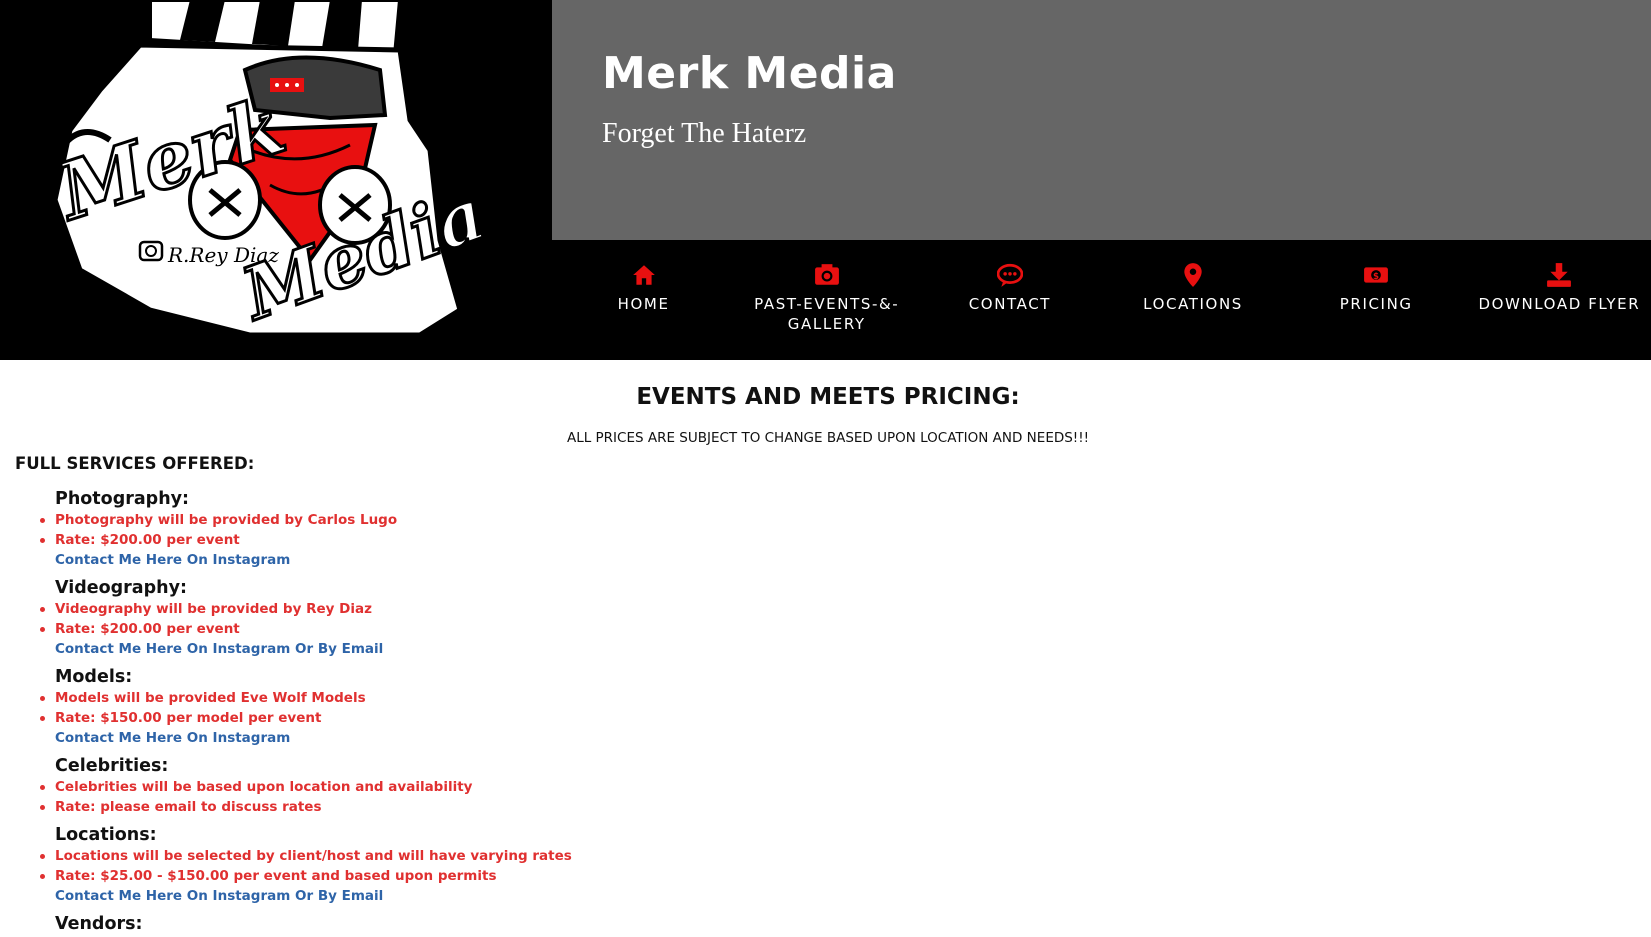  Describe the element at coordinates (203, 718) in the screenshot. I see `service-rate: Rate: $150.00 per model per event` at that location.